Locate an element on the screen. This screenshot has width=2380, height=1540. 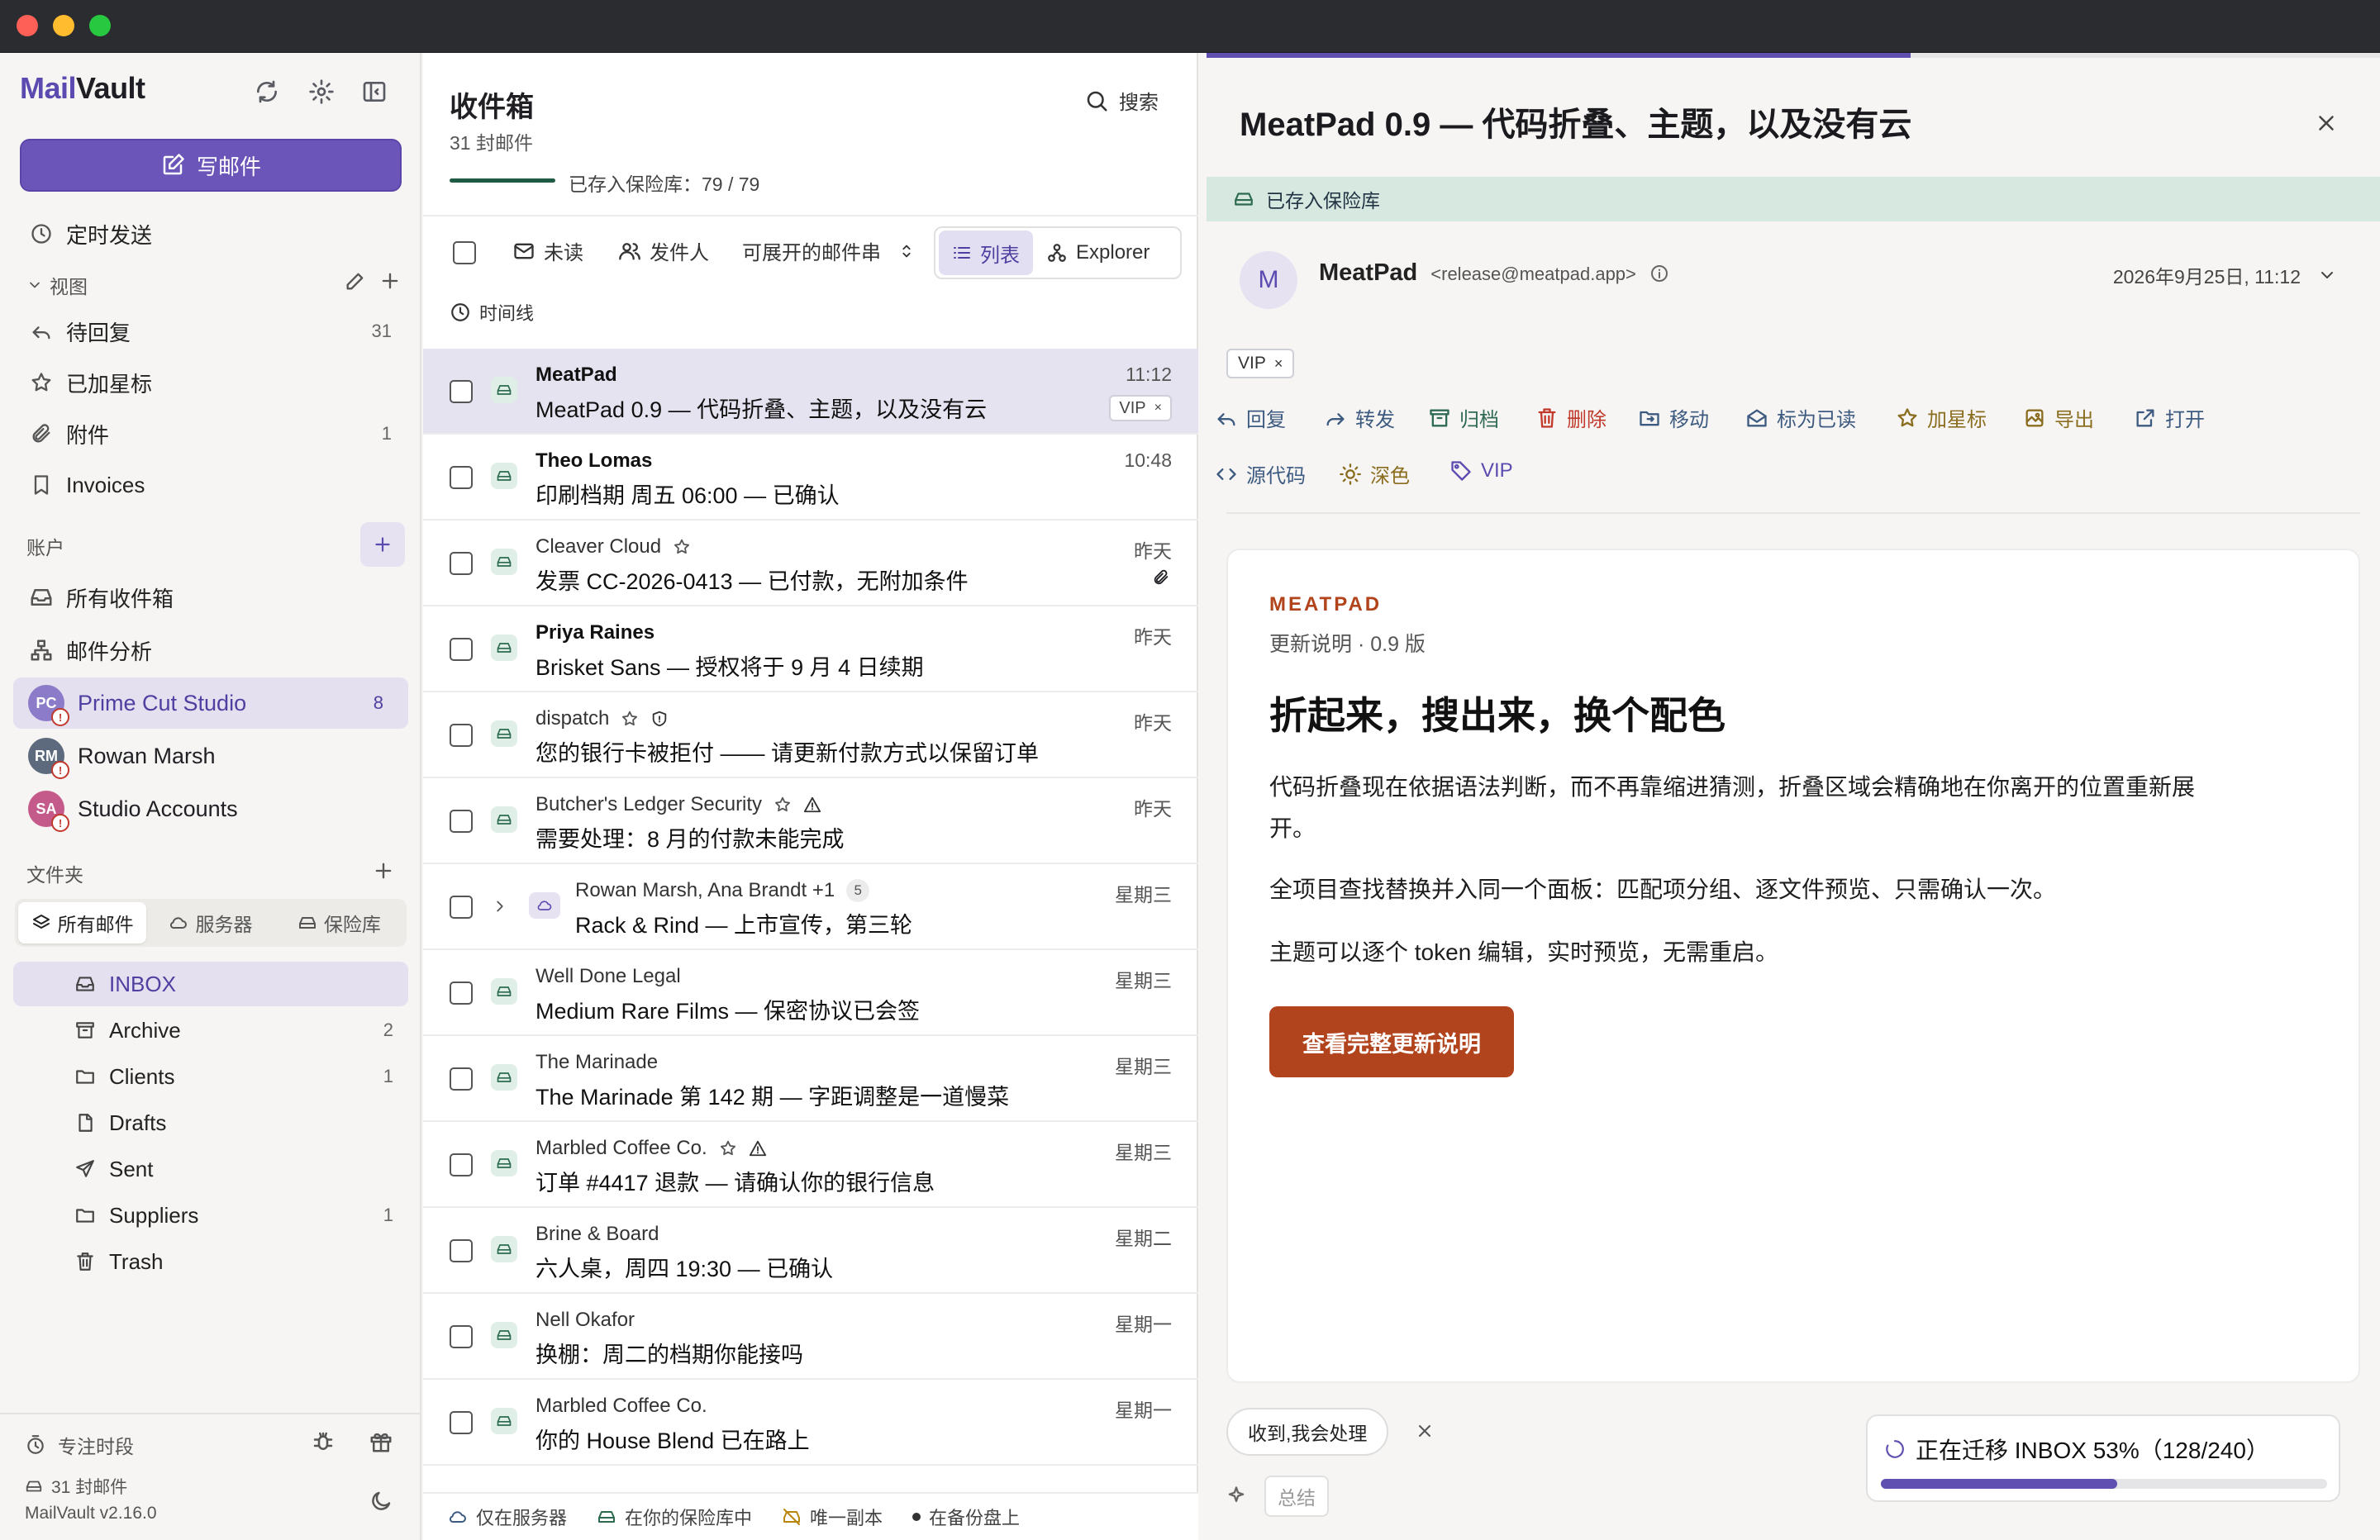
account-studio-accounts: SA! Studio Accounts is located at coordinates (210, 809).